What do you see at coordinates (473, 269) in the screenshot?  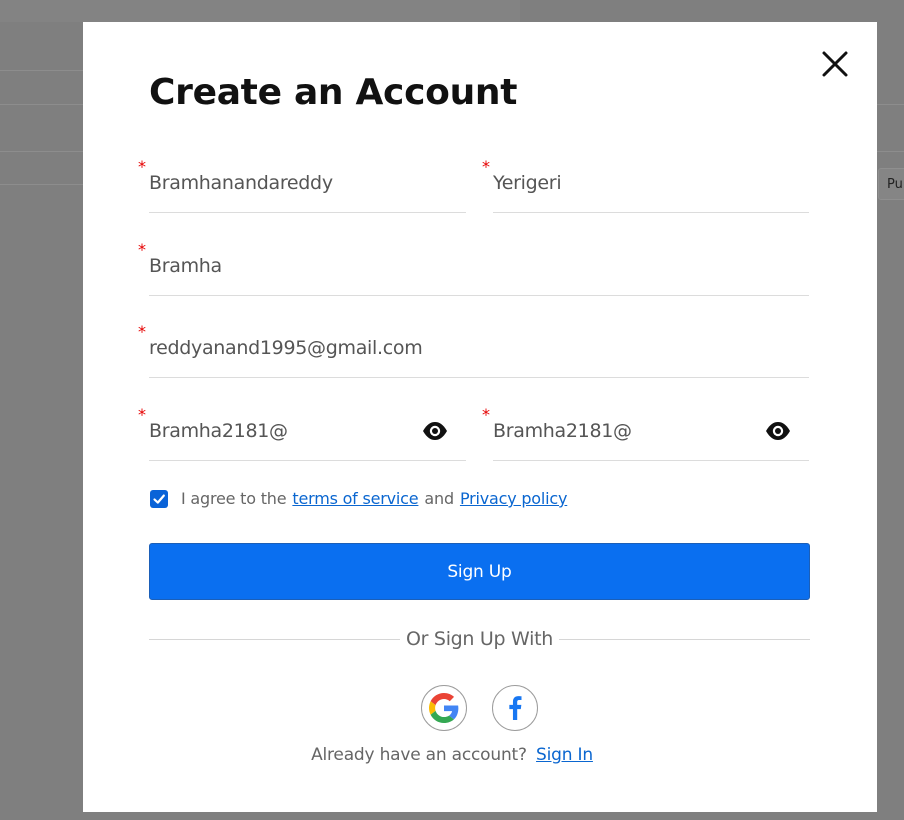 I see `username-field: * Bramha` at bounding box center [473, 269].